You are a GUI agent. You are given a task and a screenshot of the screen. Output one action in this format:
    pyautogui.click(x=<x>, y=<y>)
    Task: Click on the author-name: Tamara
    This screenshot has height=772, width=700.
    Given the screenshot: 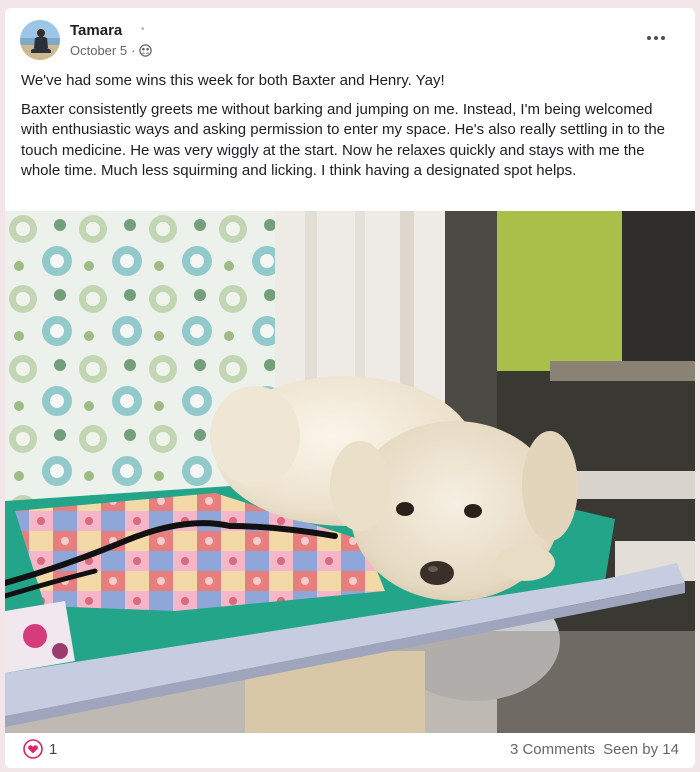 What is the action you would take?
    pyautogui.click(x=96, y=30)
    